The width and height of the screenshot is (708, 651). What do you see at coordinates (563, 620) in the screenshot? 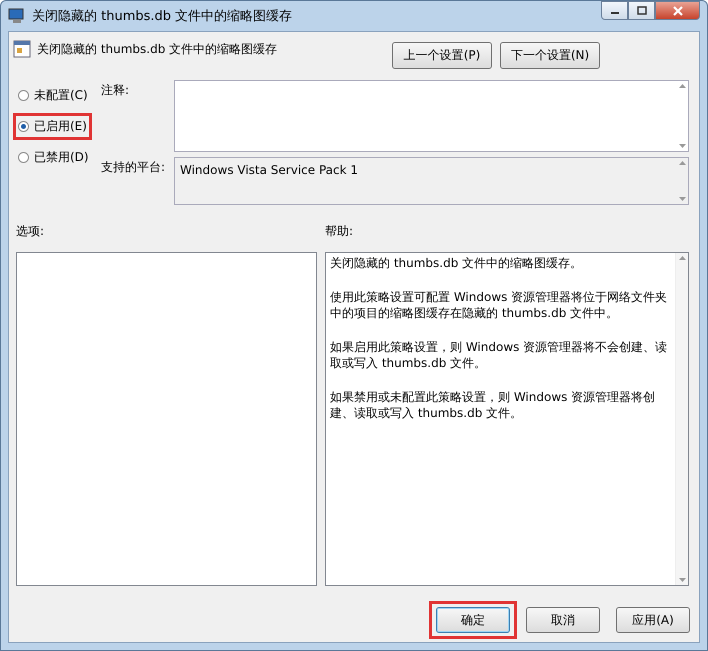
I see `dialog-button: 取消` at bounding box center [563, 620].